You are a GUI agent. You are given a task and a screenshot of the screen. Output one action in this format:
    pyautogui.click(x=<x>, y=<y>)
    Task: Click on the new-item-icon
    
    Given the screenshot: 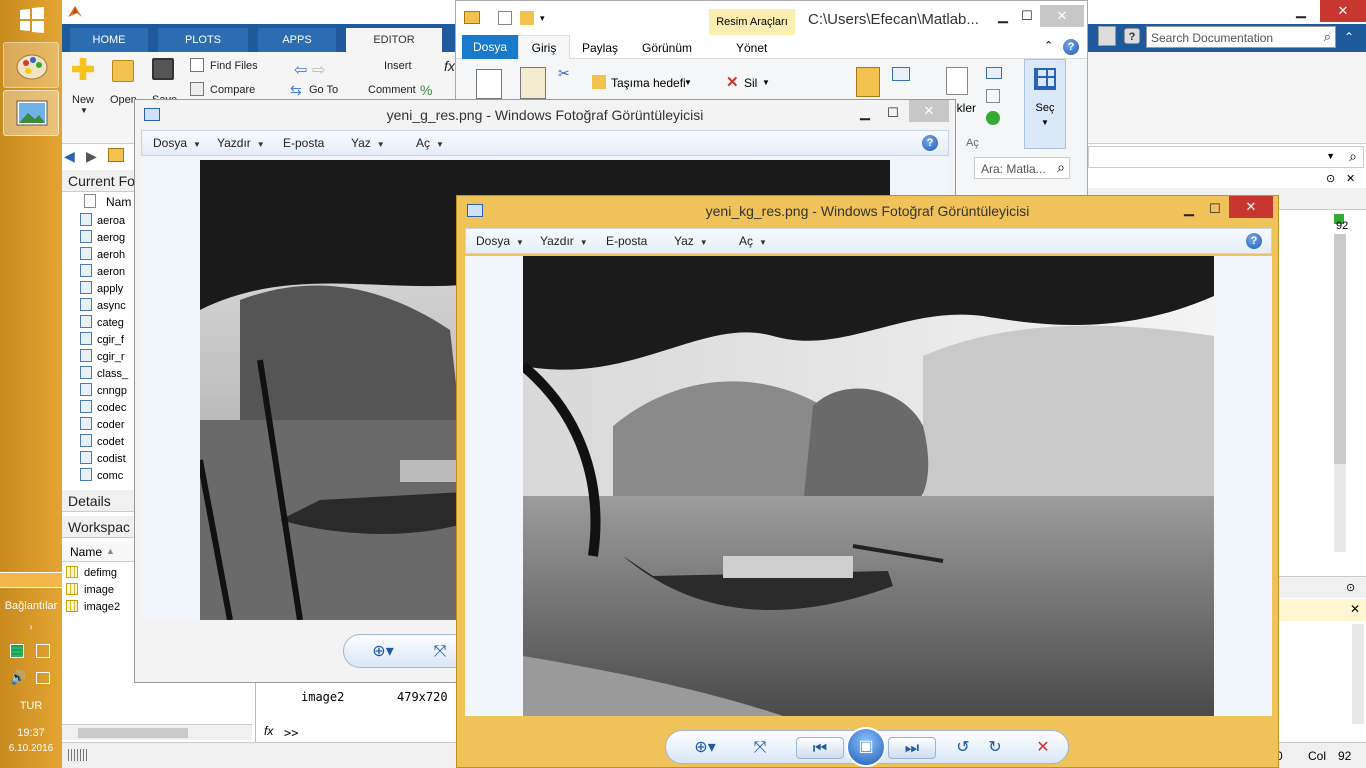 What is the action you would take?
    pyautogui.click(x=901, y=74)
    